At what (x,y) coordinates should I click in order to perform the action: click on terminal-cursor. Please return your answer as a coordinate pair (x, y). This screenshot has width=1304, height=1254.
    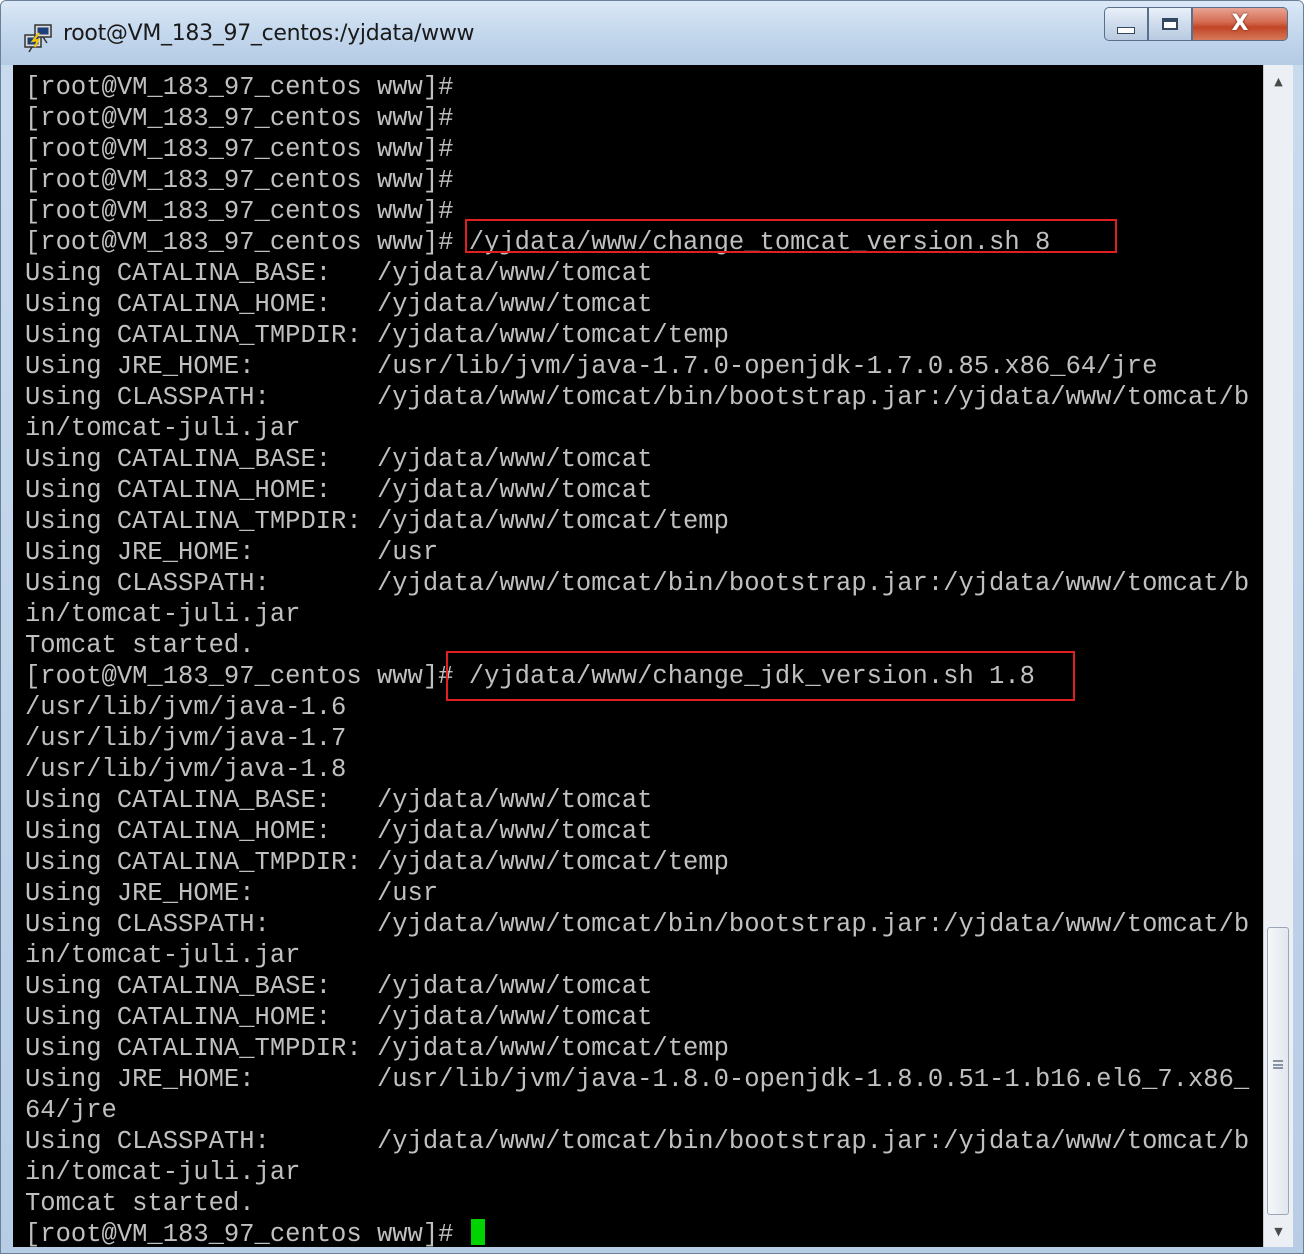
    Looking at the image, I should click on (477, 1232).